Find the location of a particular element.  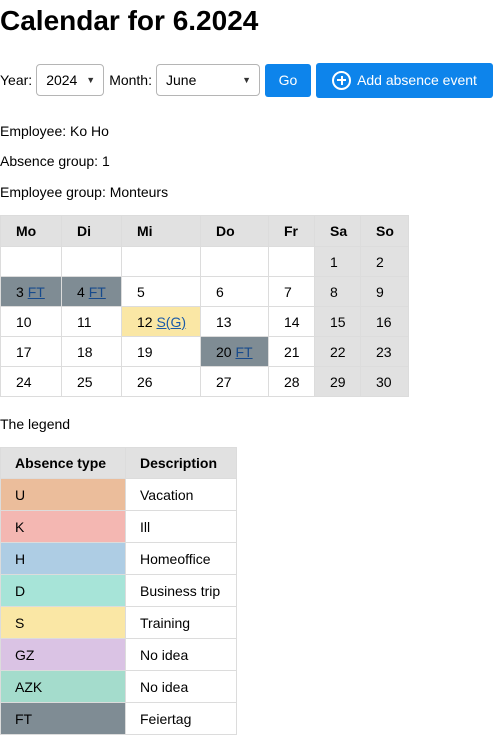

legend-description-cell: Ill is located at coordinates (181, 526).